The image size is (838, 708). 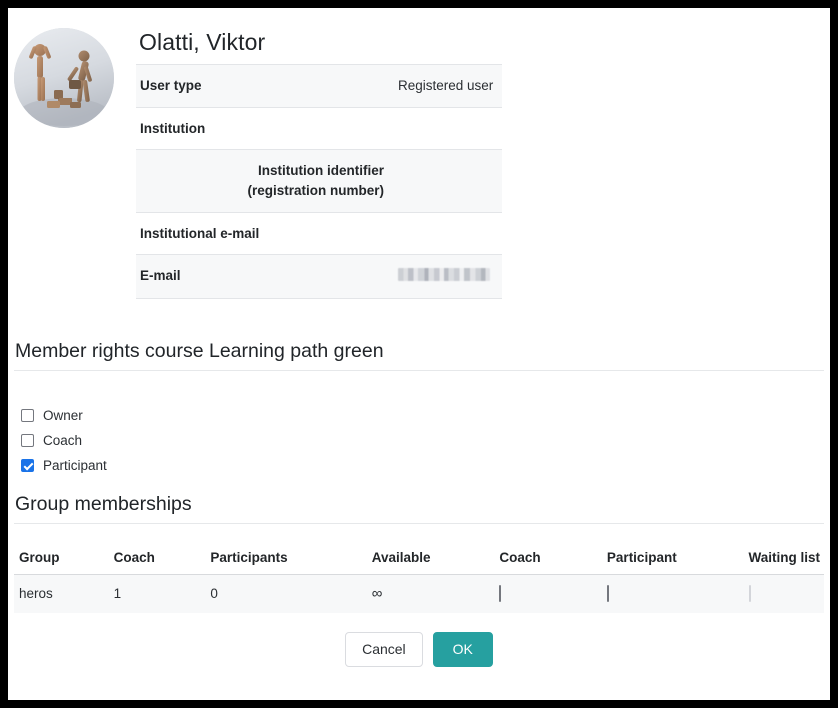 What do you see at coordinates (548, 594) in the screenshot?
I see `cell-coach-checkbox` at bounding box center [548, 594].